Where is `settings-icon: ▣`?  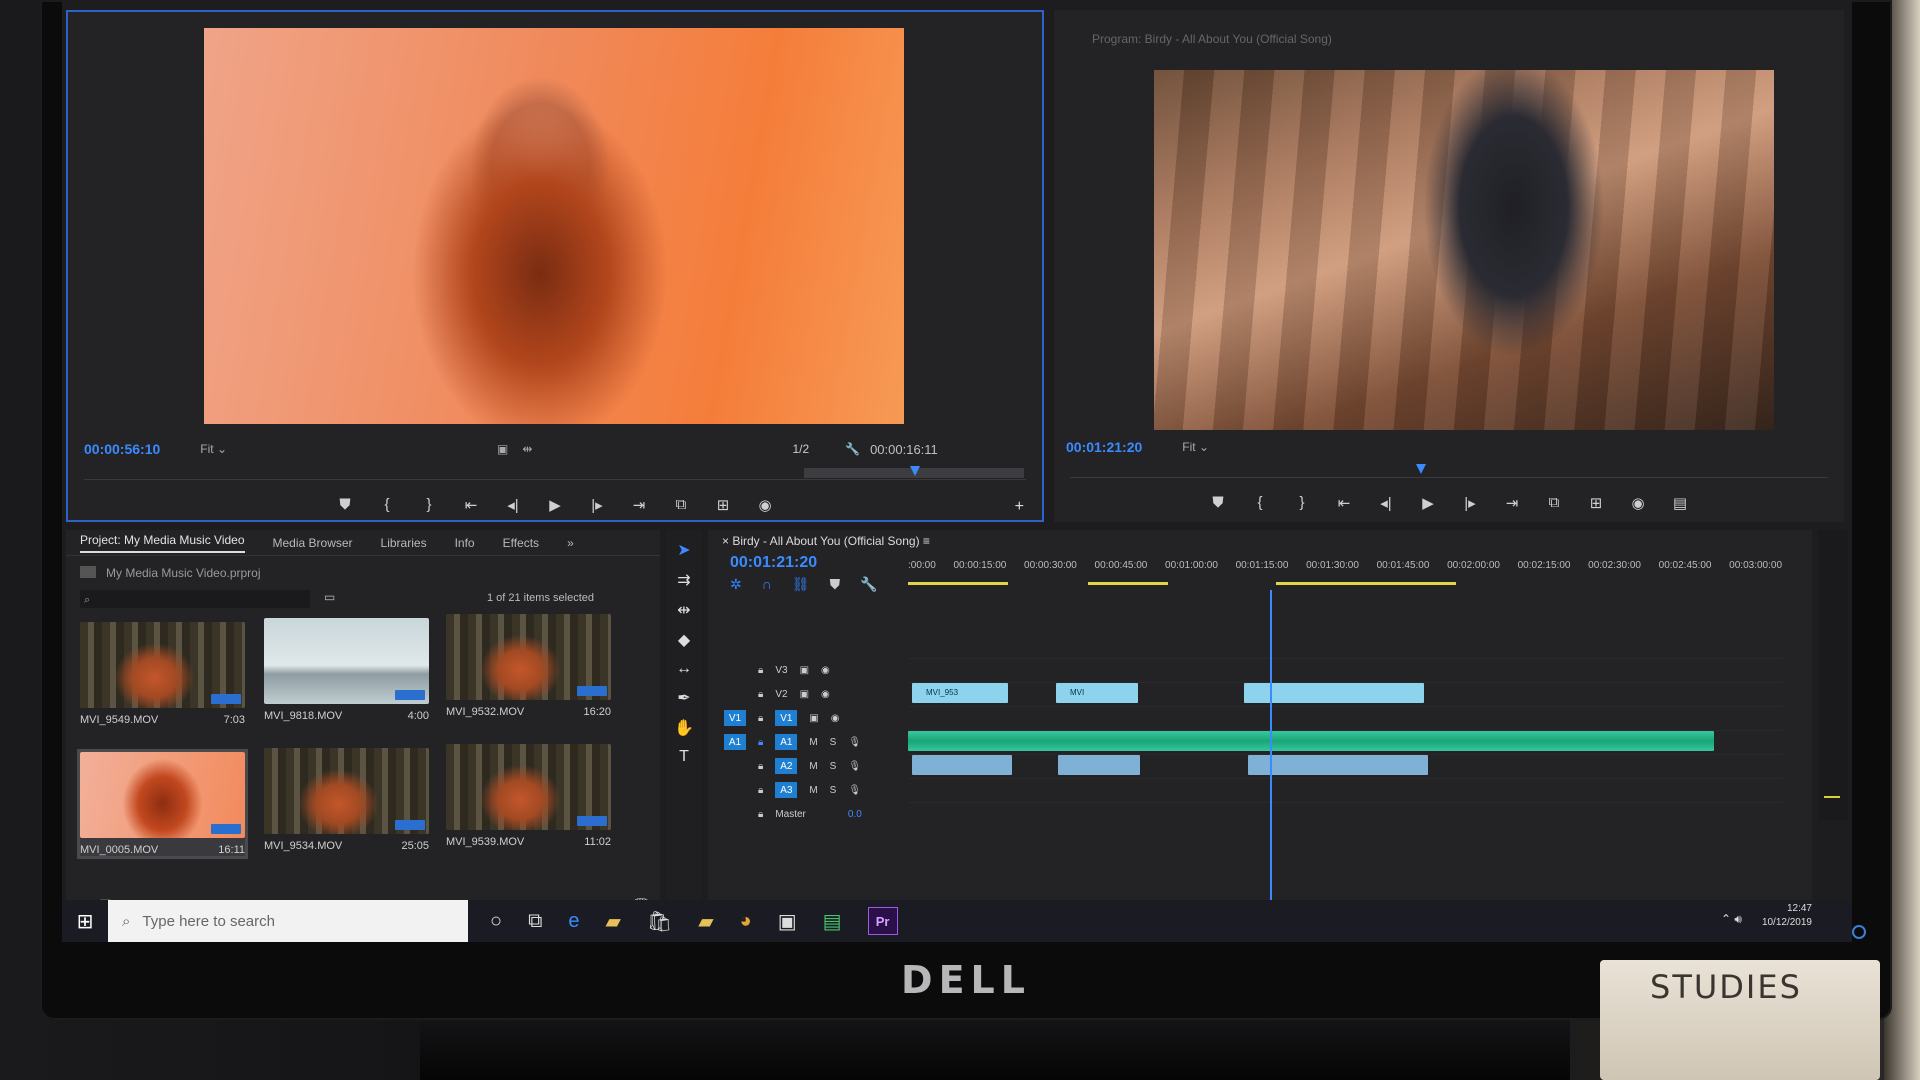 settings-icon: ▣ is located at coordinates (502, 449).